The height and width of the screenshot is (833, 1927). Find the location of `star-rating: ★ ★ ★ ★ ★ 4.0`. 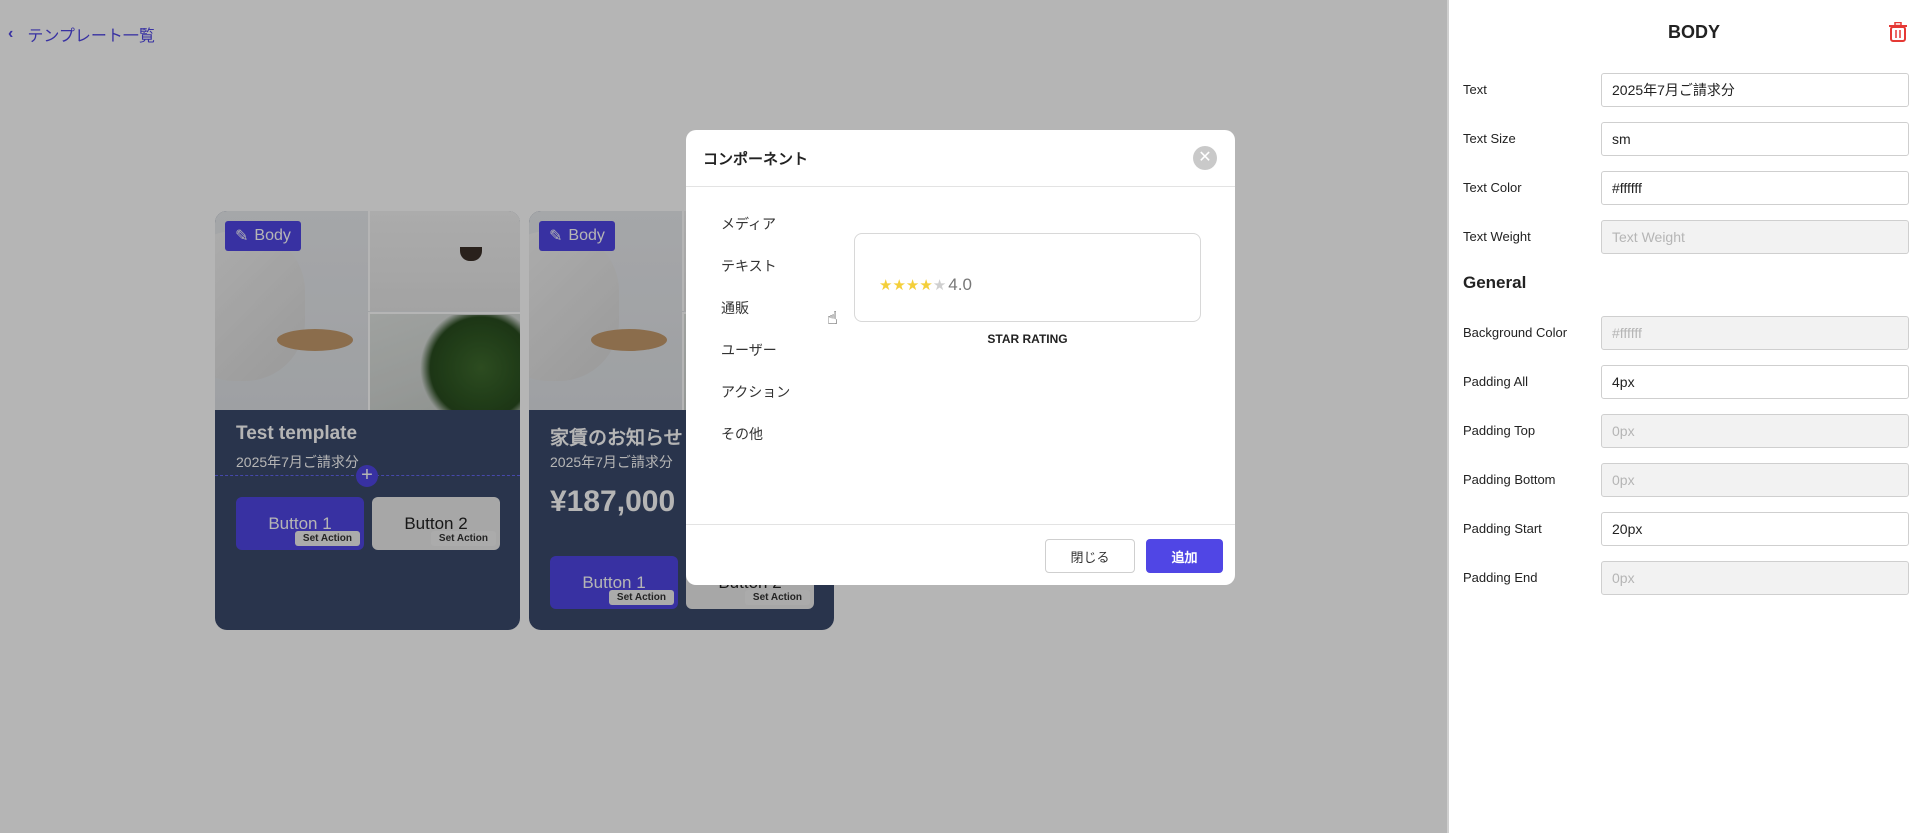

star-rating: ★ ★ ★ ★ ★ 4.0 is located at coordinates (925, 285).